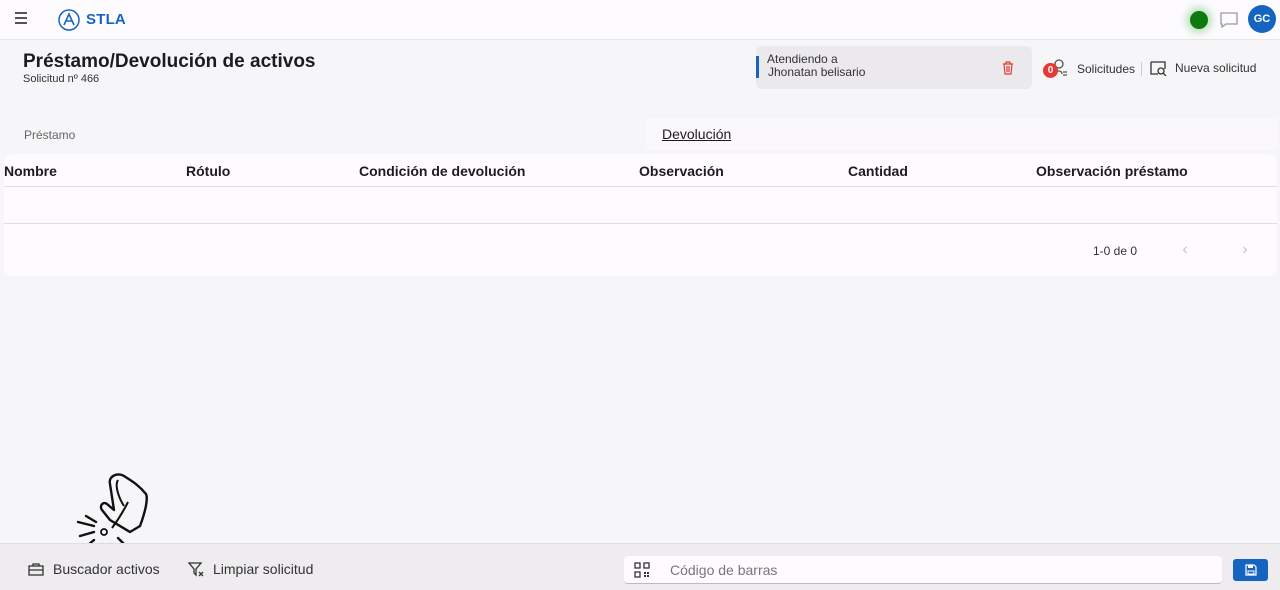 This screenshot has width=1280, height=590. What do you see at coordinates (263, 569) in the screenshot?
I see `clear-request-label: Limpiar solicitud` at bounding box center [263, 569].